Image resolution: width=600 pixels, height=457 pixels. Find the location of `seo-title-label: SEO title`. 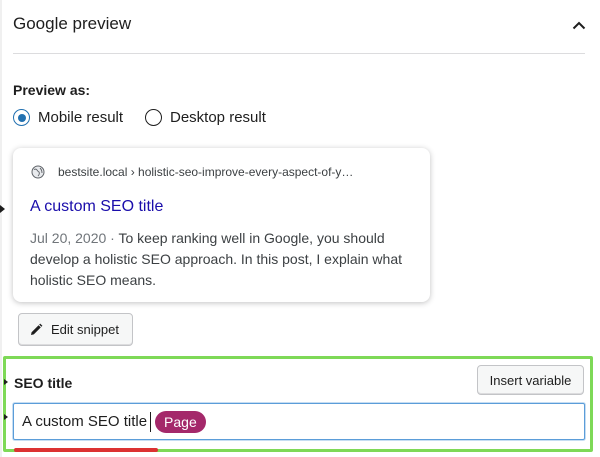

seo-title-label: SEO title is located at coordinates (43, 383).